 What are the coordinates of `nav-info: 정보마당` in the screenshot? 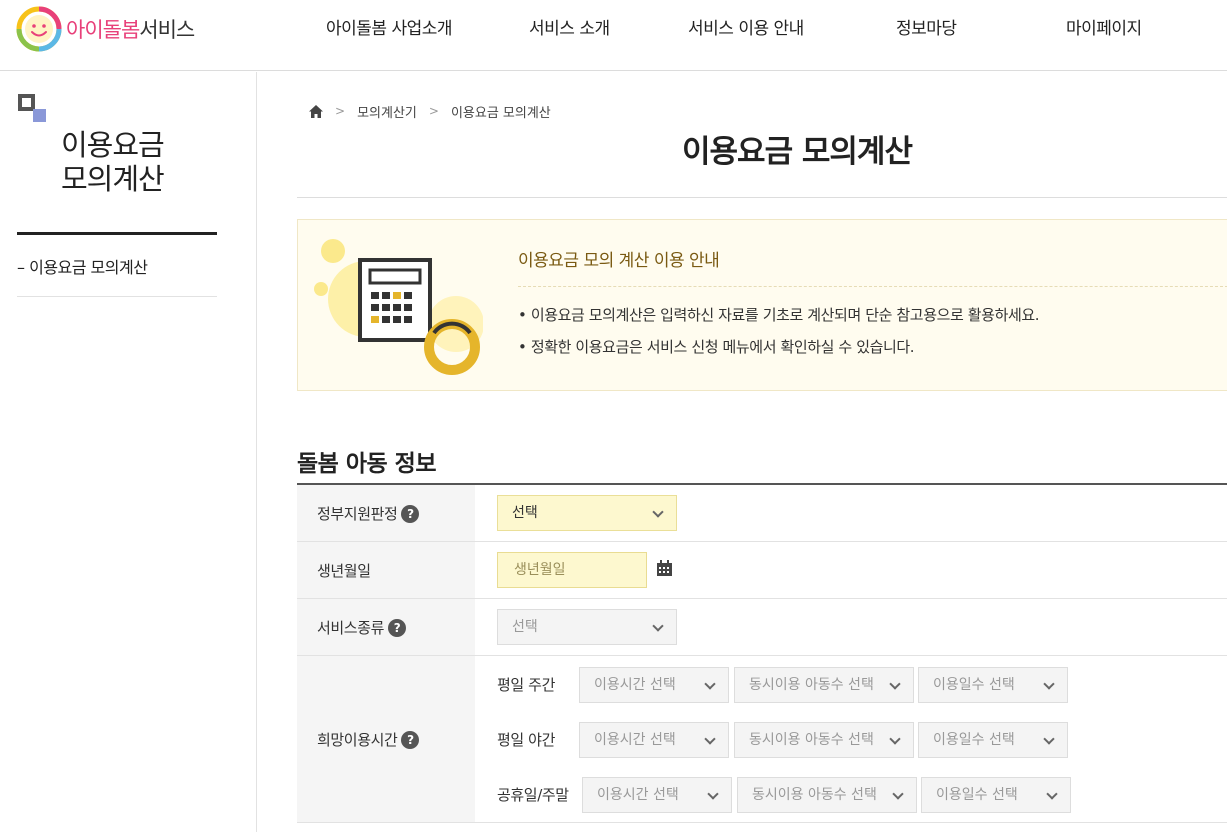 It's located at (926, 26).